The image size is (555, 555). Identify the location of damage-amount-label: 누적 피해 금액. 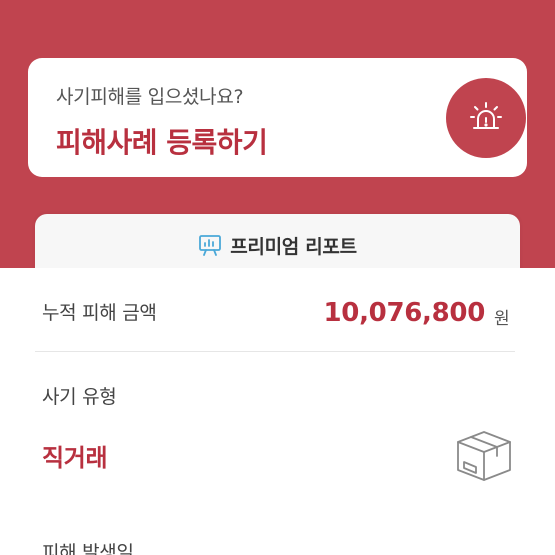
(99, 313).